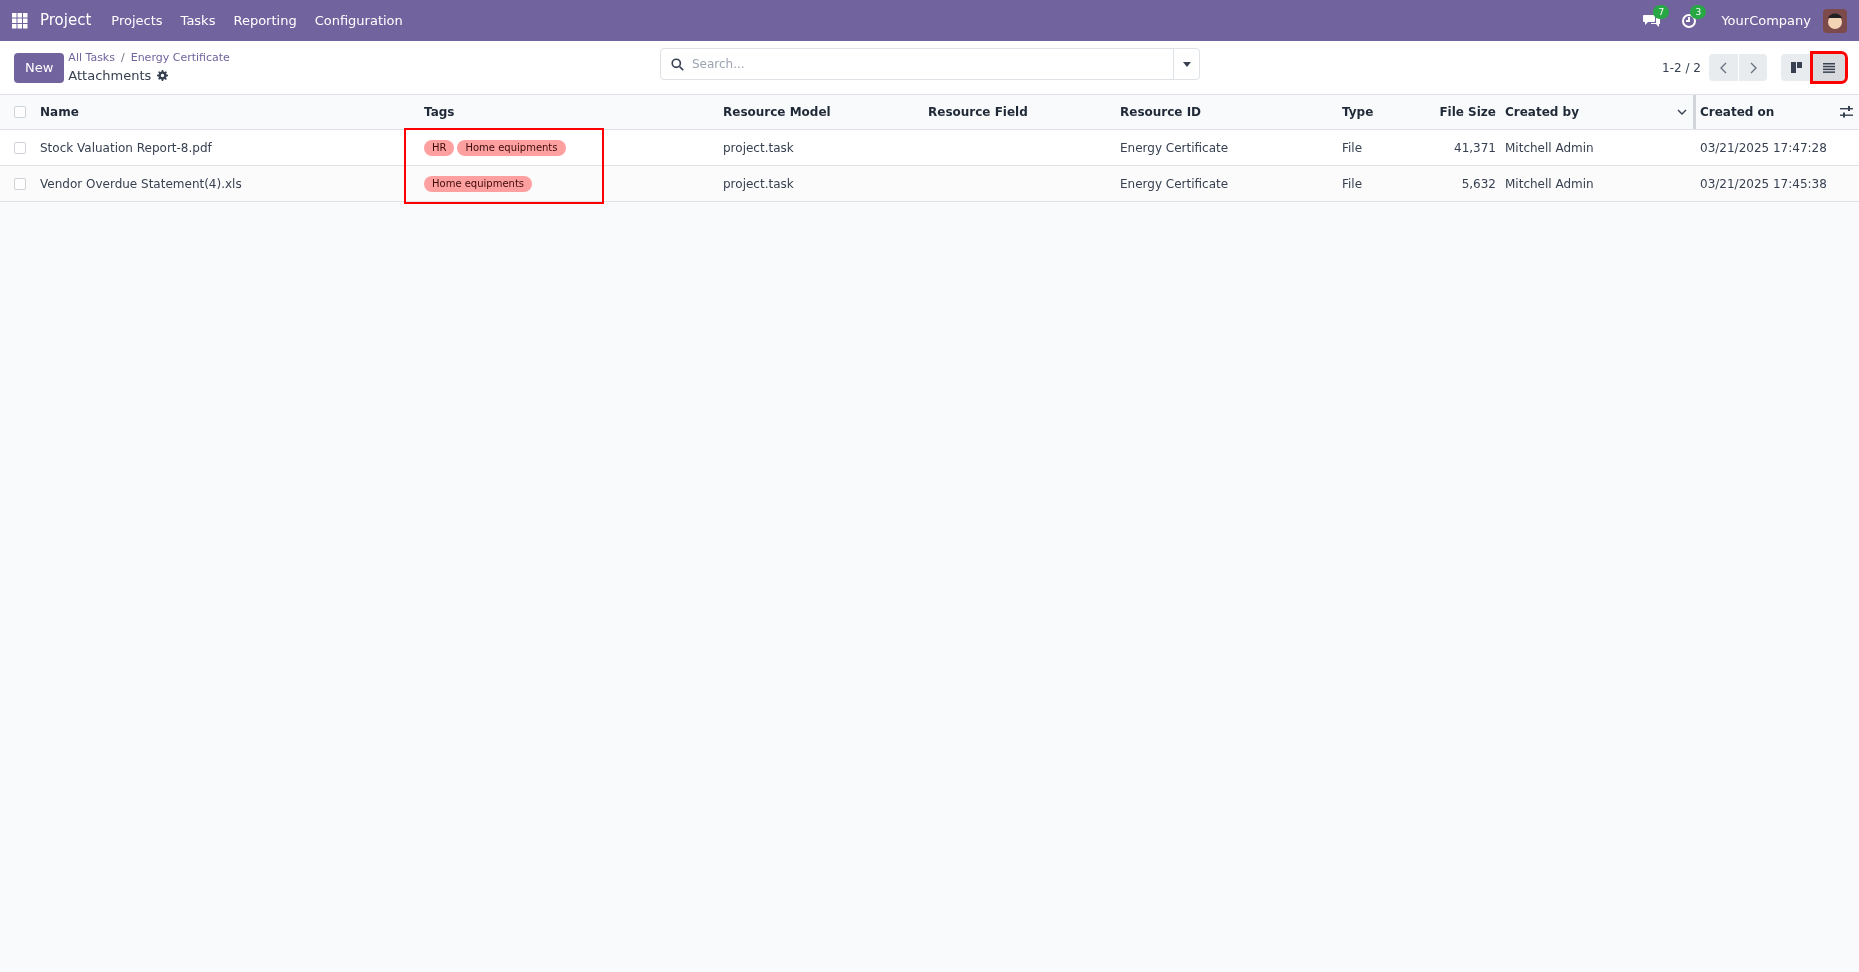 The image size is (1859, 972). Describe the element at coordinates (20, 20) in the screenshot. I see `apps-menu-icon` at that location.